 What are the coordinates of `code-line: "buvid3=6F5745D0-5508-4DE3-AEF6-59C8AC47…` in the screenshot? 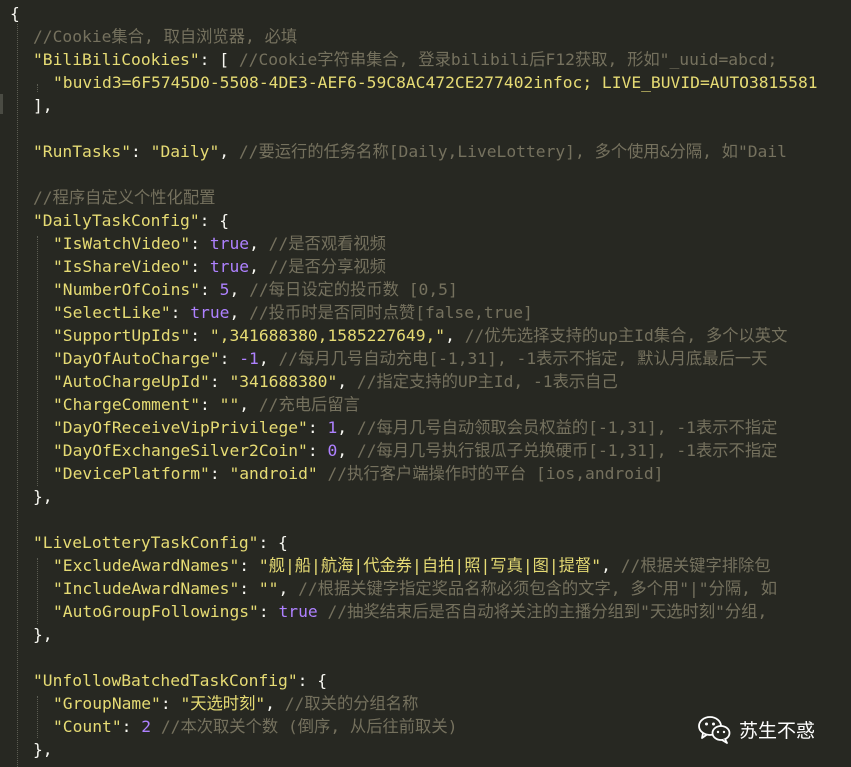 It's located at (435, 82).